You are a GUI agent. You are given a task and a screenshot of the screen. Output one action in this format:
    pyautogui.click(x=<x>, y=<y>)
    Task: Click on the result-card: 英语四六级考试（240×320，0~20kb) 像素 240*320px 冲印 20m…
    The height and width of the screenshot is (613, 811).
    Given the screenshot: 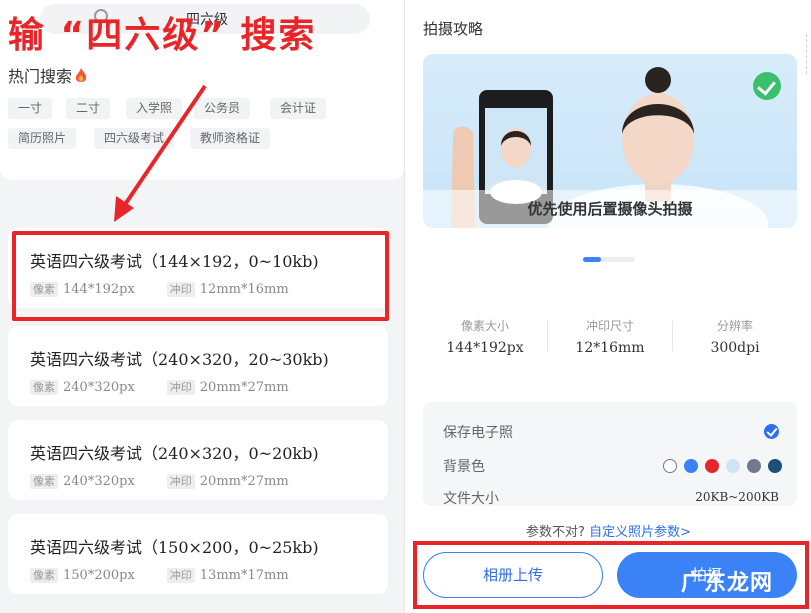 What is the action you would take?
    pyautogui.click(x=198, y=460)
    